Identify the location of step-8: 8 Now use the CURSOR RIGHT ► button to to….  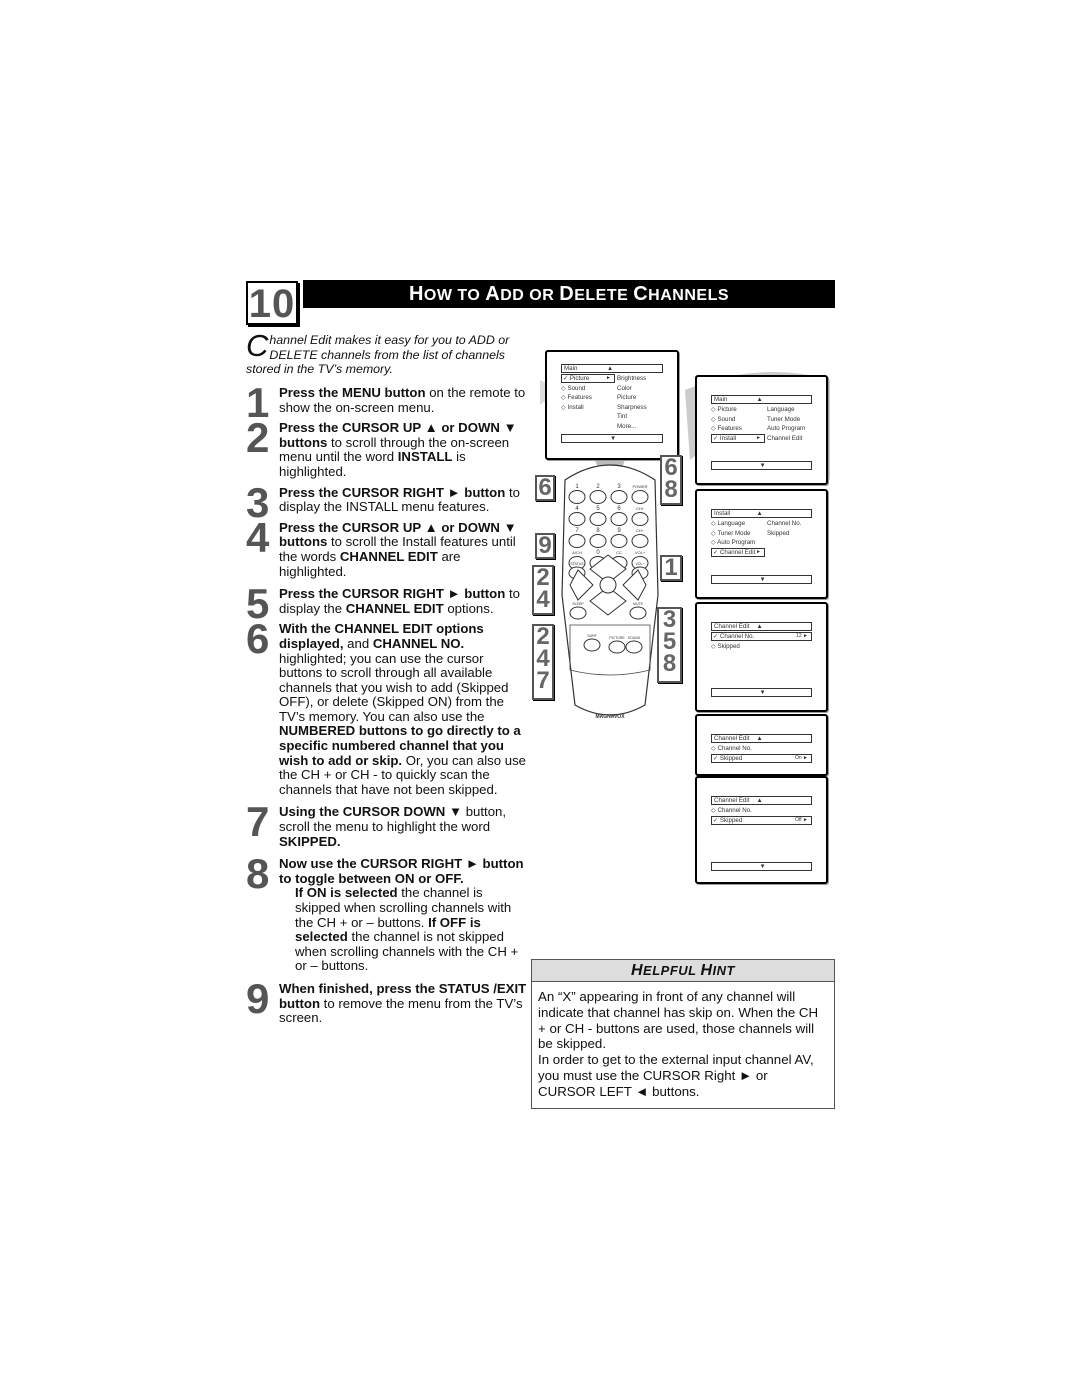
(387, 912).